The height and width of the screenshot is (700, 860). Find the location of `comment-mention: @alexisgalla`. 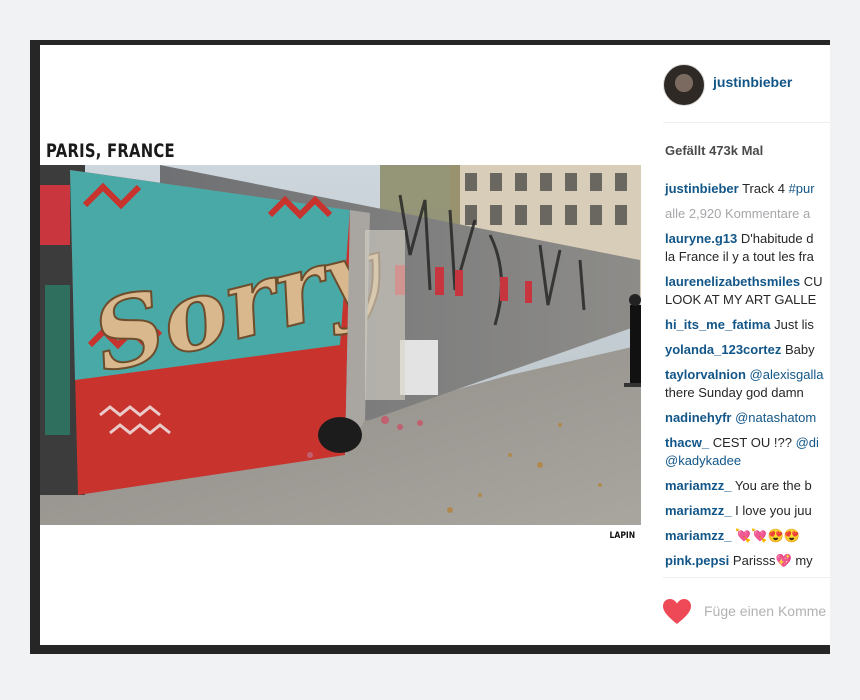

comment-mention: @alexisgalla is located at coordinates (787, 374).